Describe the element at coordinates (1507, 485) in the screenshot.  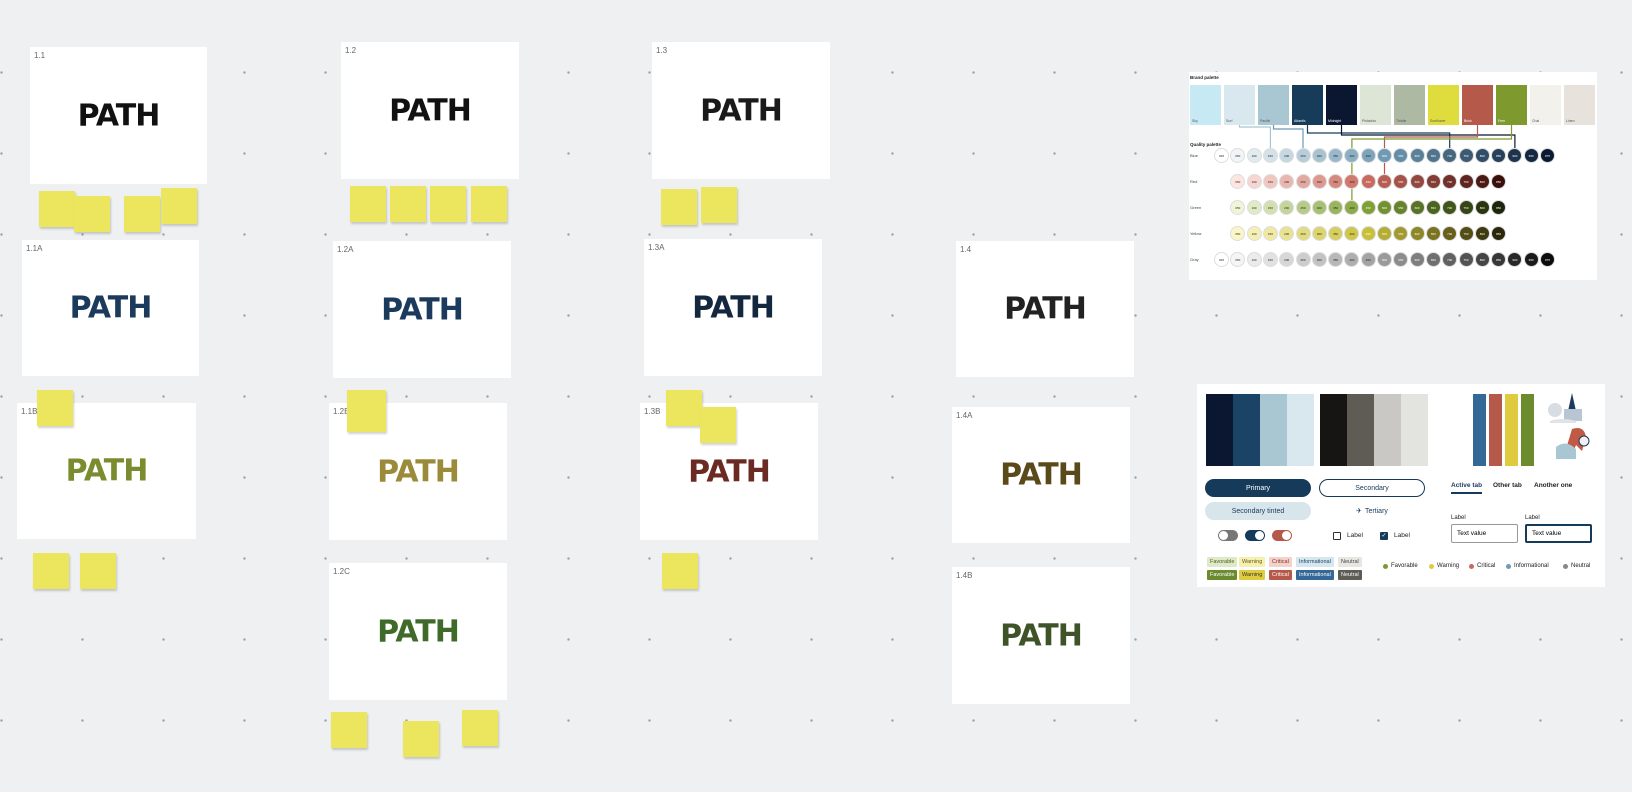
I see `tab-other: Other tab` at that location.